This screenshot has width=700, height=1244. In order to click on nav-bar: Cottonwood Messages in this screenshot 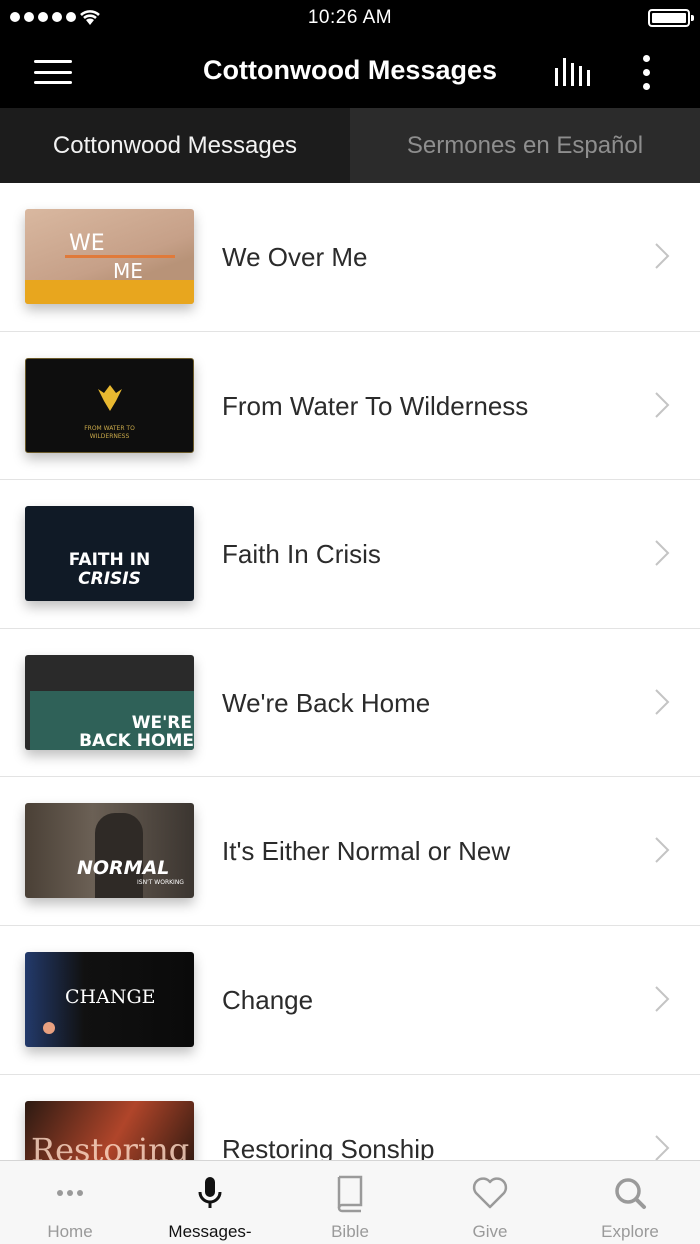, I will do `click(350, 72)`.